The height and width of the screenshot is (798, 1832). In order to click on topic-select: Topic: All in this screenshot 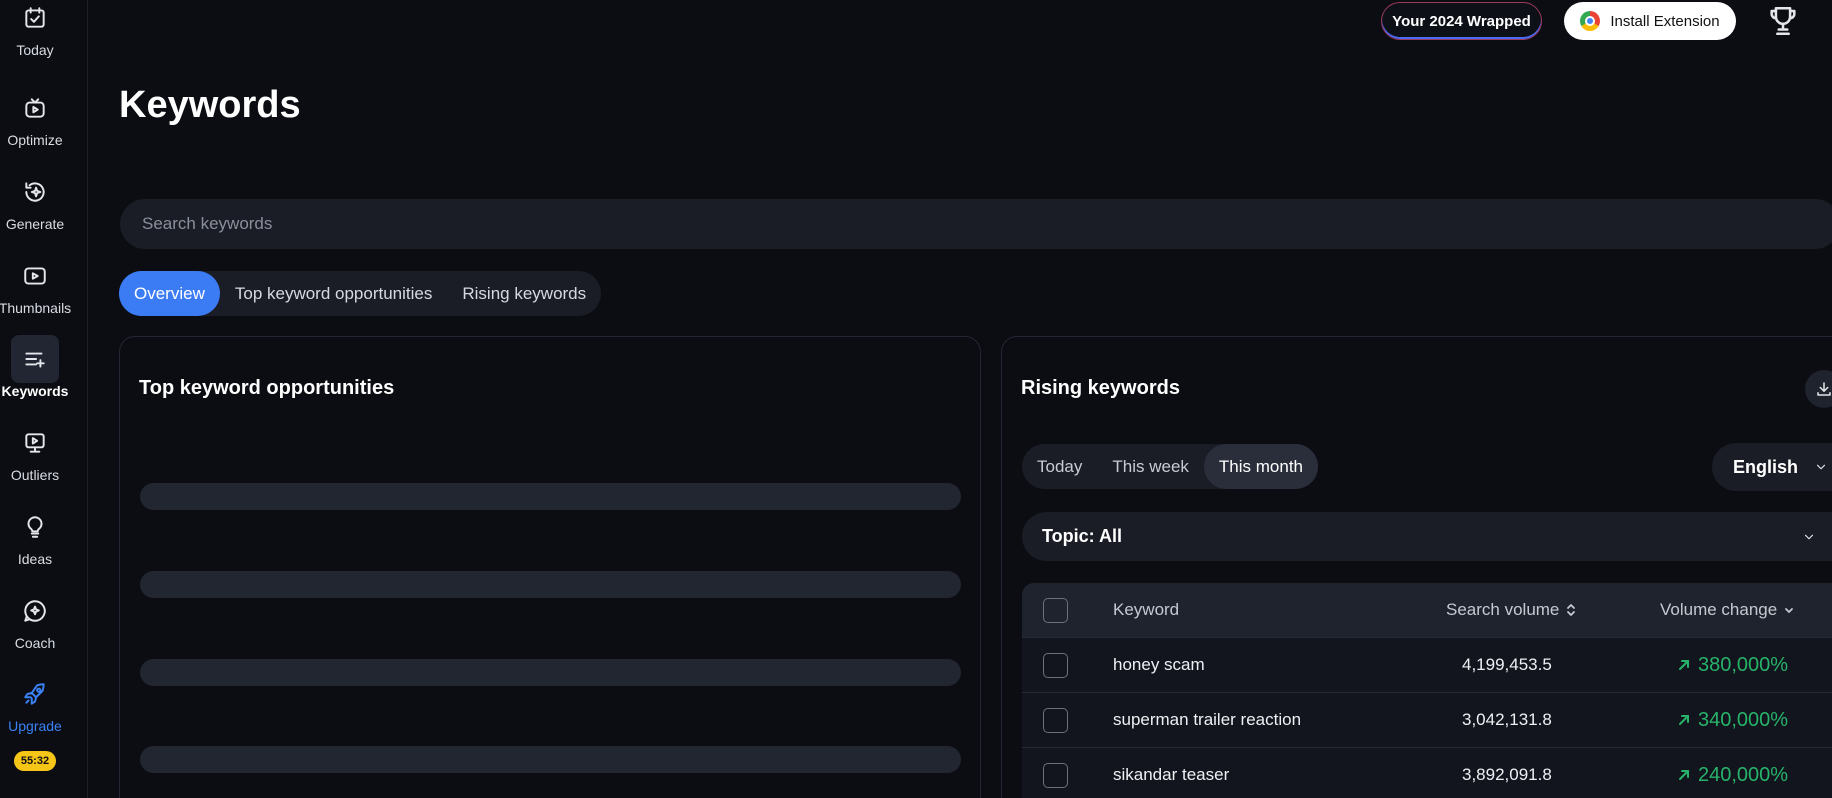, I will do `click(1427, 536)`.